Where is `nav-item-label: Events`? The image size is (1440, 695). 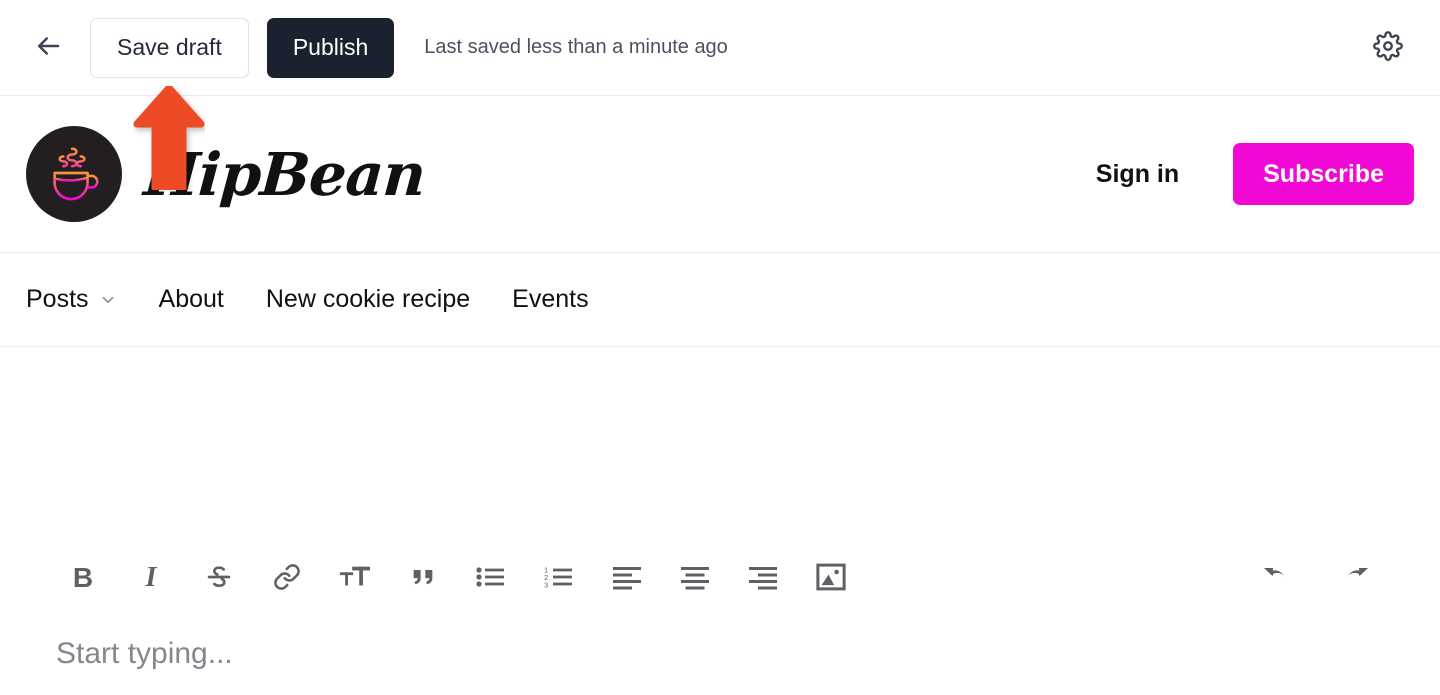 nav-item-label: Events is located at coordinates (550, 299).